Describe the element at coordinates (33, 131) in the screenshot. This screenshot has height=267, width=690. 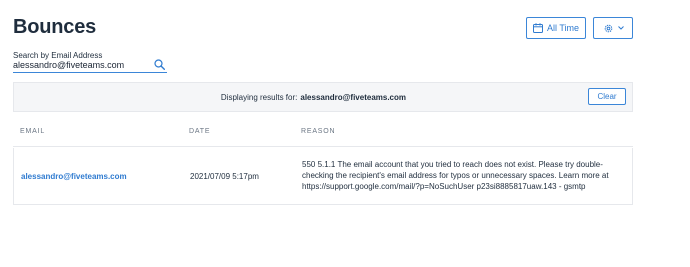
I see `column-header-email: EMAIL` at that location.